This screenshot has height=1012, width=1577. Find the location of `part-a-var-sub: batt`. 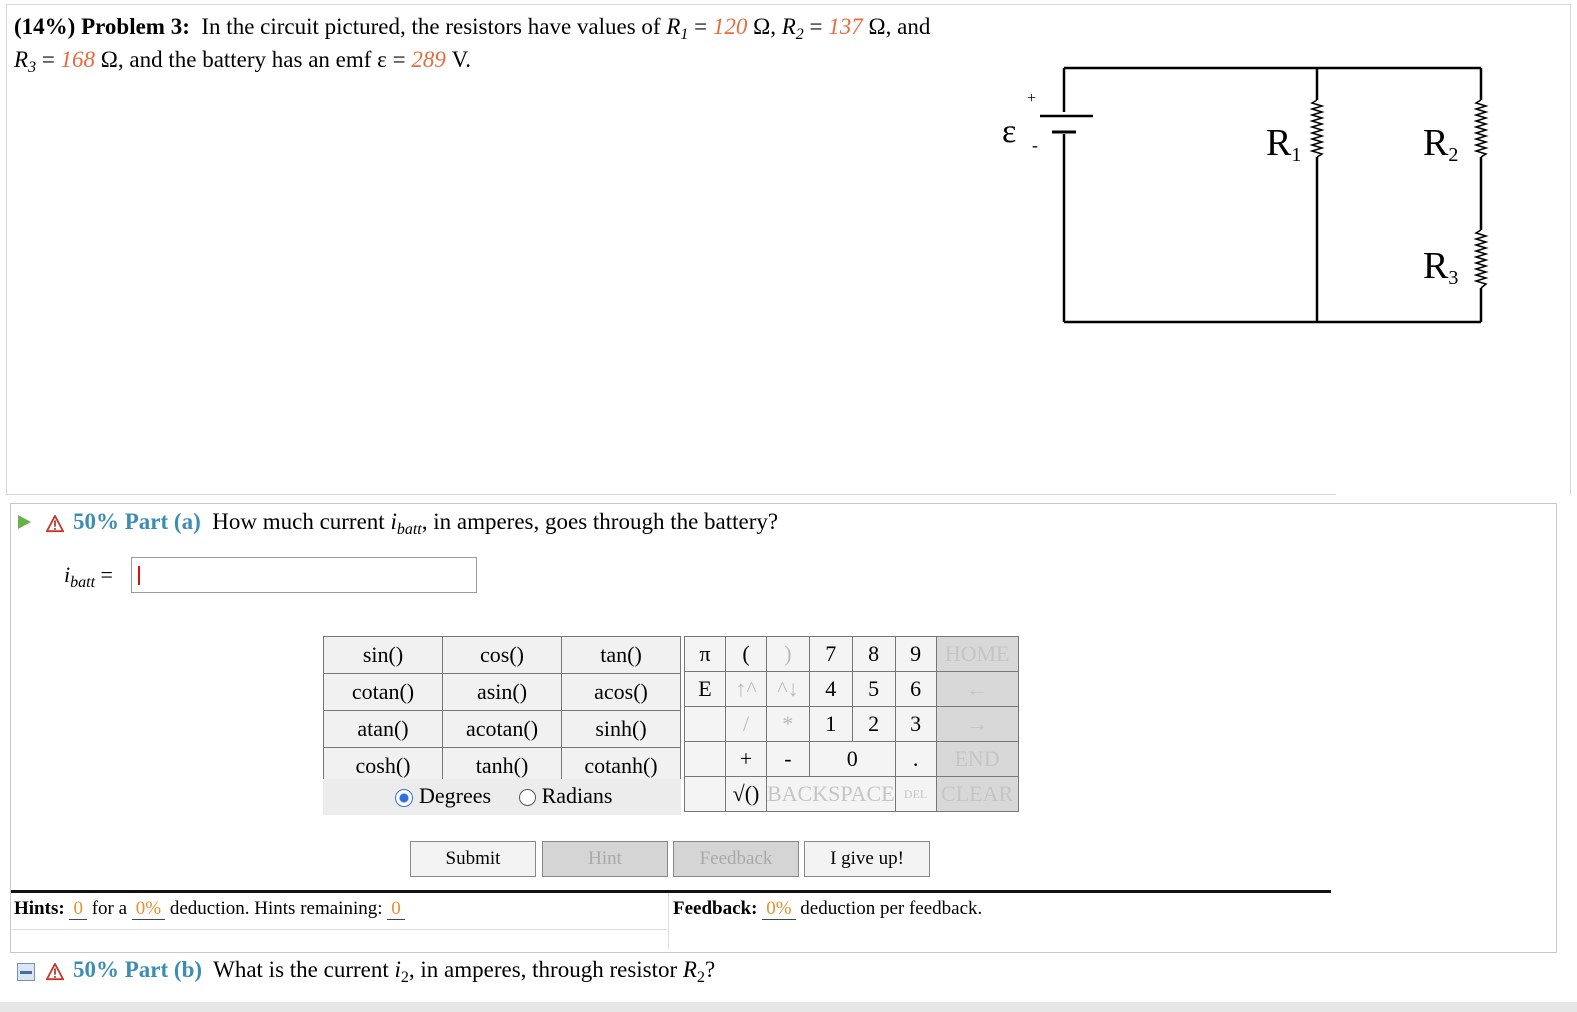

part-a-var-sub: batt is located at coordinates (409, 529).